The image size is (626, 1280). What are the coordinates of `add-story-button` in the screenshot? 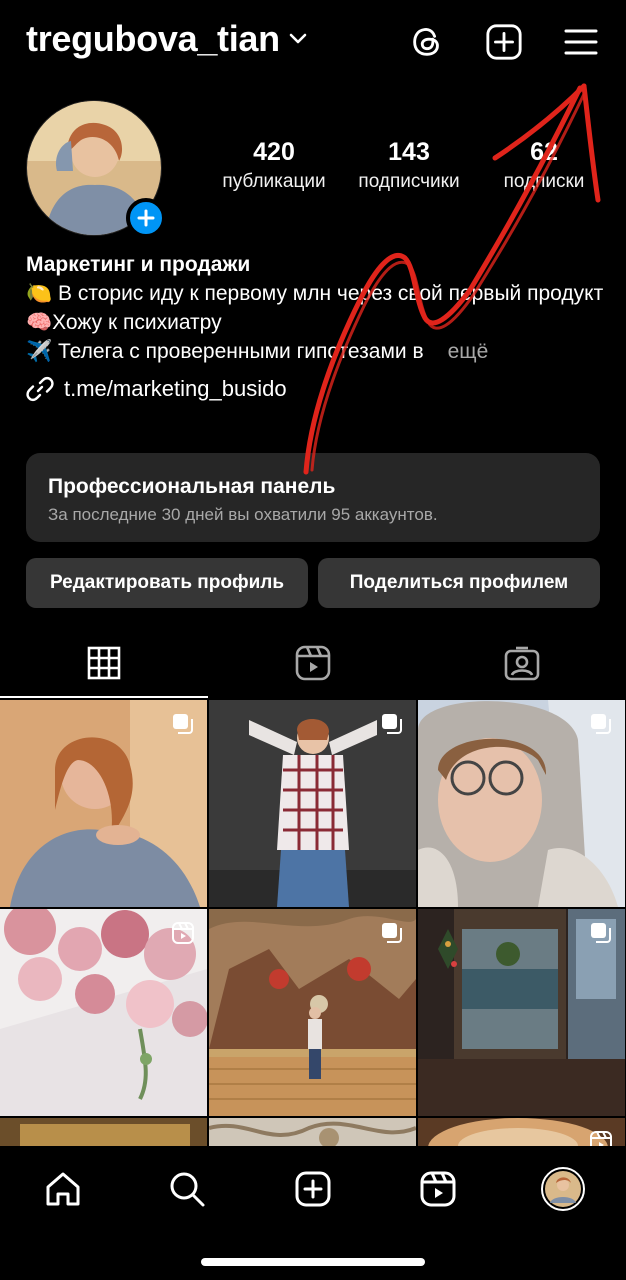 It's located at (146, 218).